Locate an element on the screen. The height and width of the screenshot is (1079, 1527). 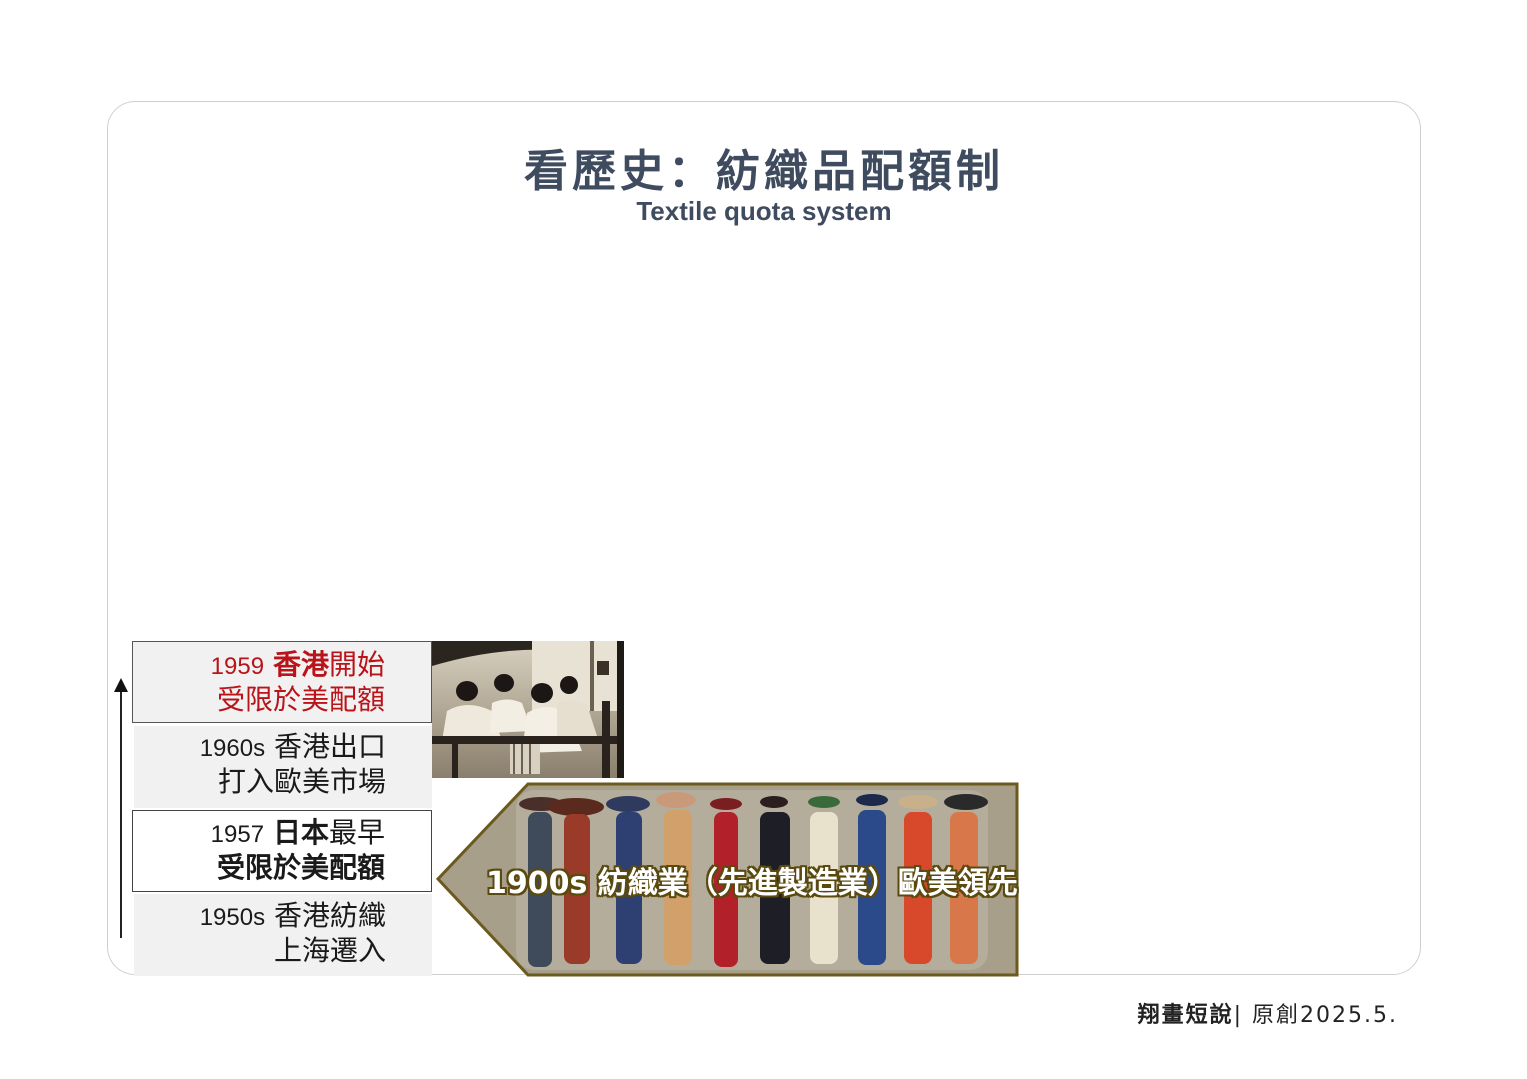
timeline-axis is located at coordinates (121, 814).